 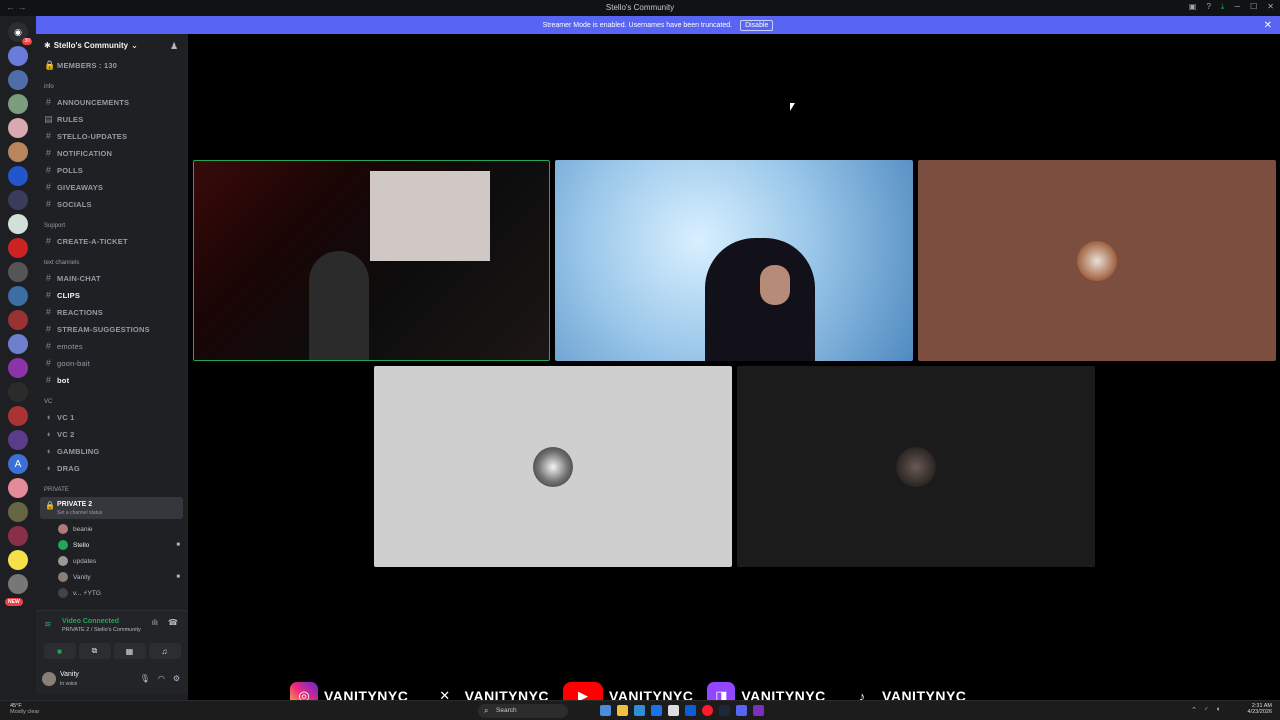 I want to click on volume-icon: ◖, so click(x=1218, y=710).